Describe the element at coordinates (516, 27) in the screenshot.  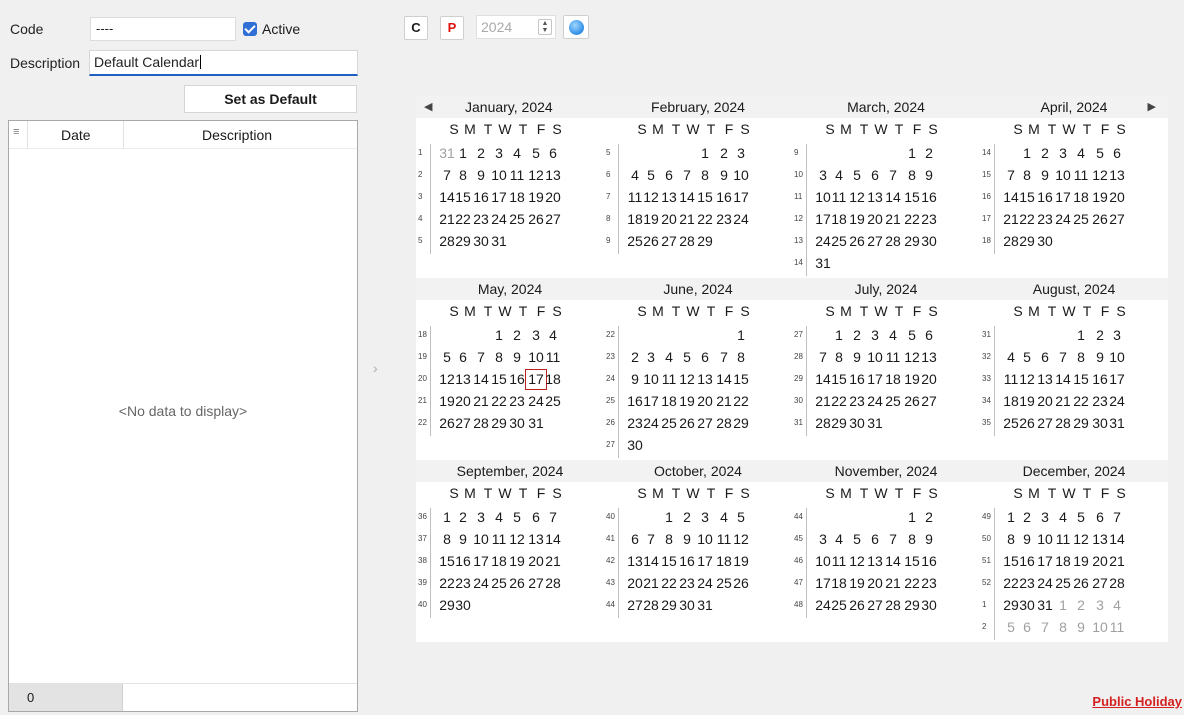
I see `year-spin-editor: 2024 ▲ ▼` at that location.